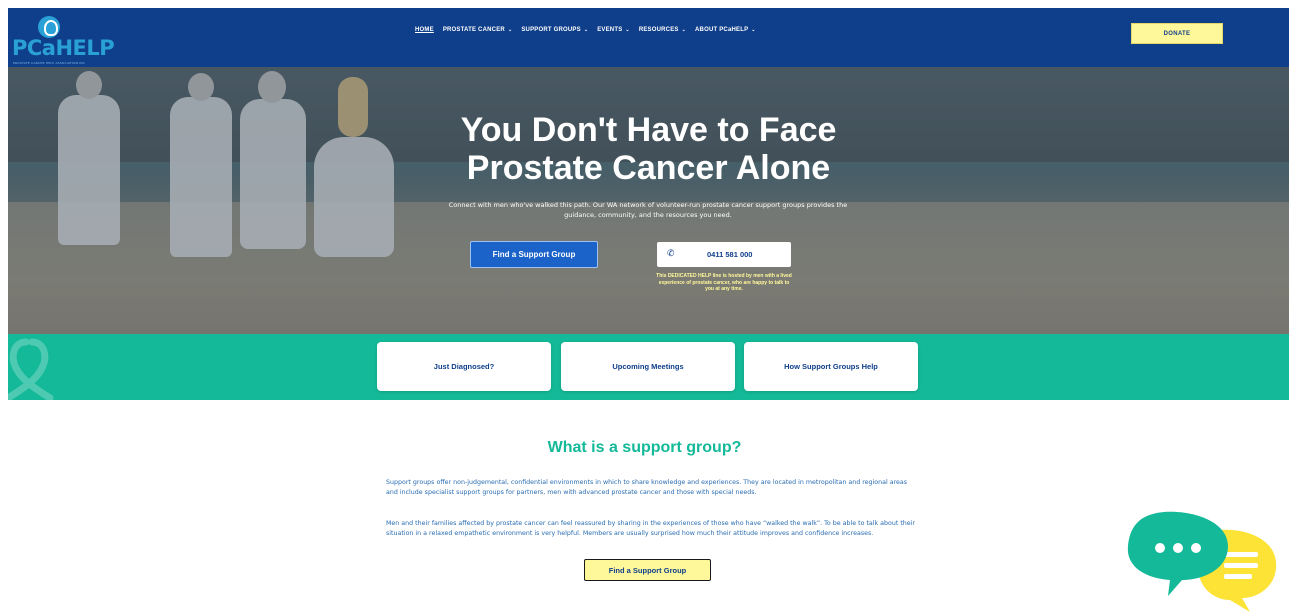  What do you see at coordinates (722, 30) in the screenshot?
I see `nav-item-label: ABOUT PCaHELP` at bounding box center [722, 30].